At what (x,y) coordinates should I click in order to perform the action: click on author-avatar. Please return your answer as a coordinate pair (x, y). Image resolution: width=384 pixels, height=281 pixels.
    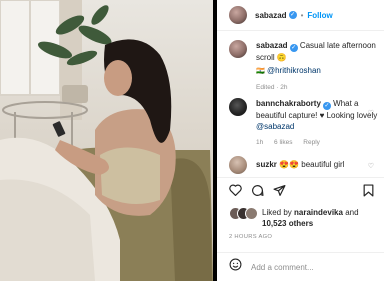
    Looking at the image, I should click on (238, 15).